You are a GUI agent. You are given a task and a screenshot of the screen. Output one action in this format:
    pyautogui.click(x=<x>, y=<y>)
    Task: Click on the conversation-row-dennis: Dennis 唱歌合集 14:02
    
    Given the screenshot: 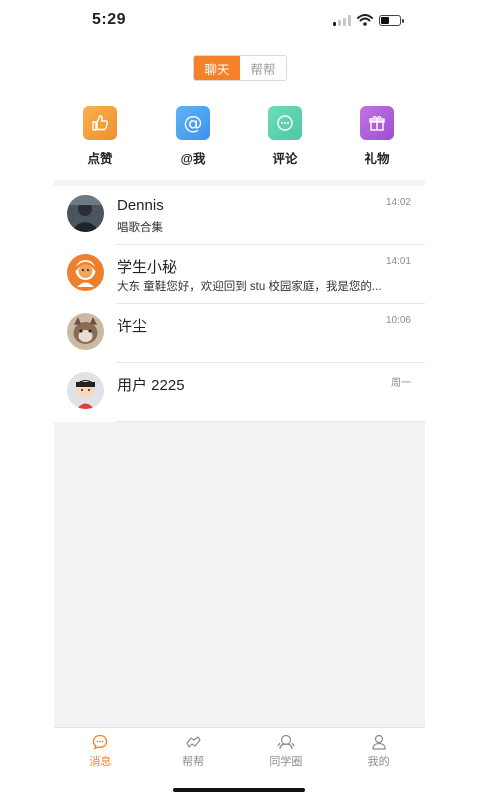 What is the action you would take?
    pyautogui.click(x=239, y=215)
    